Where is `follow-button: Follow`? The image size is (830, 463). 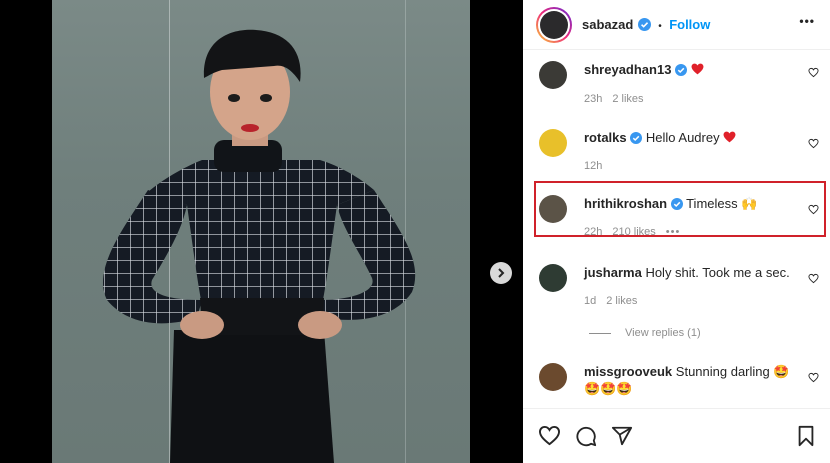 follow-button: Follow is located at coordinates (689, 24).